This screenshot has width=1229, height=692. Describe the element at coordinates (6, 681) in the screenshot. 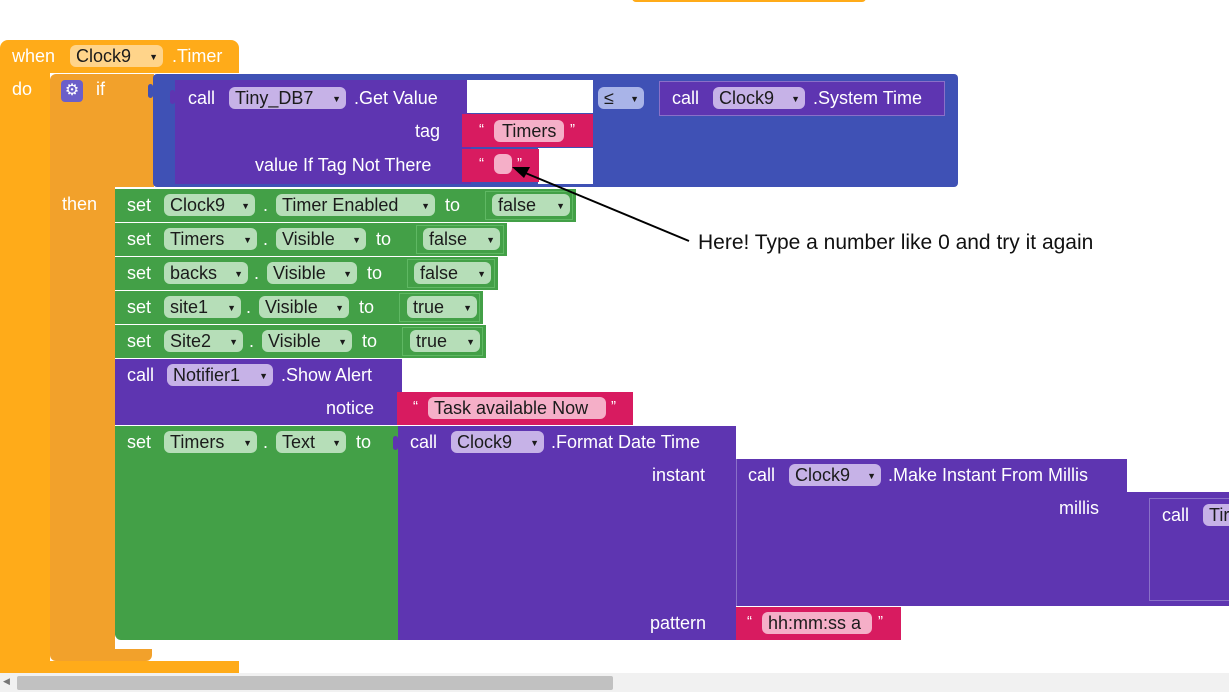

I see `scroll-left-icon: ◀` at that location.